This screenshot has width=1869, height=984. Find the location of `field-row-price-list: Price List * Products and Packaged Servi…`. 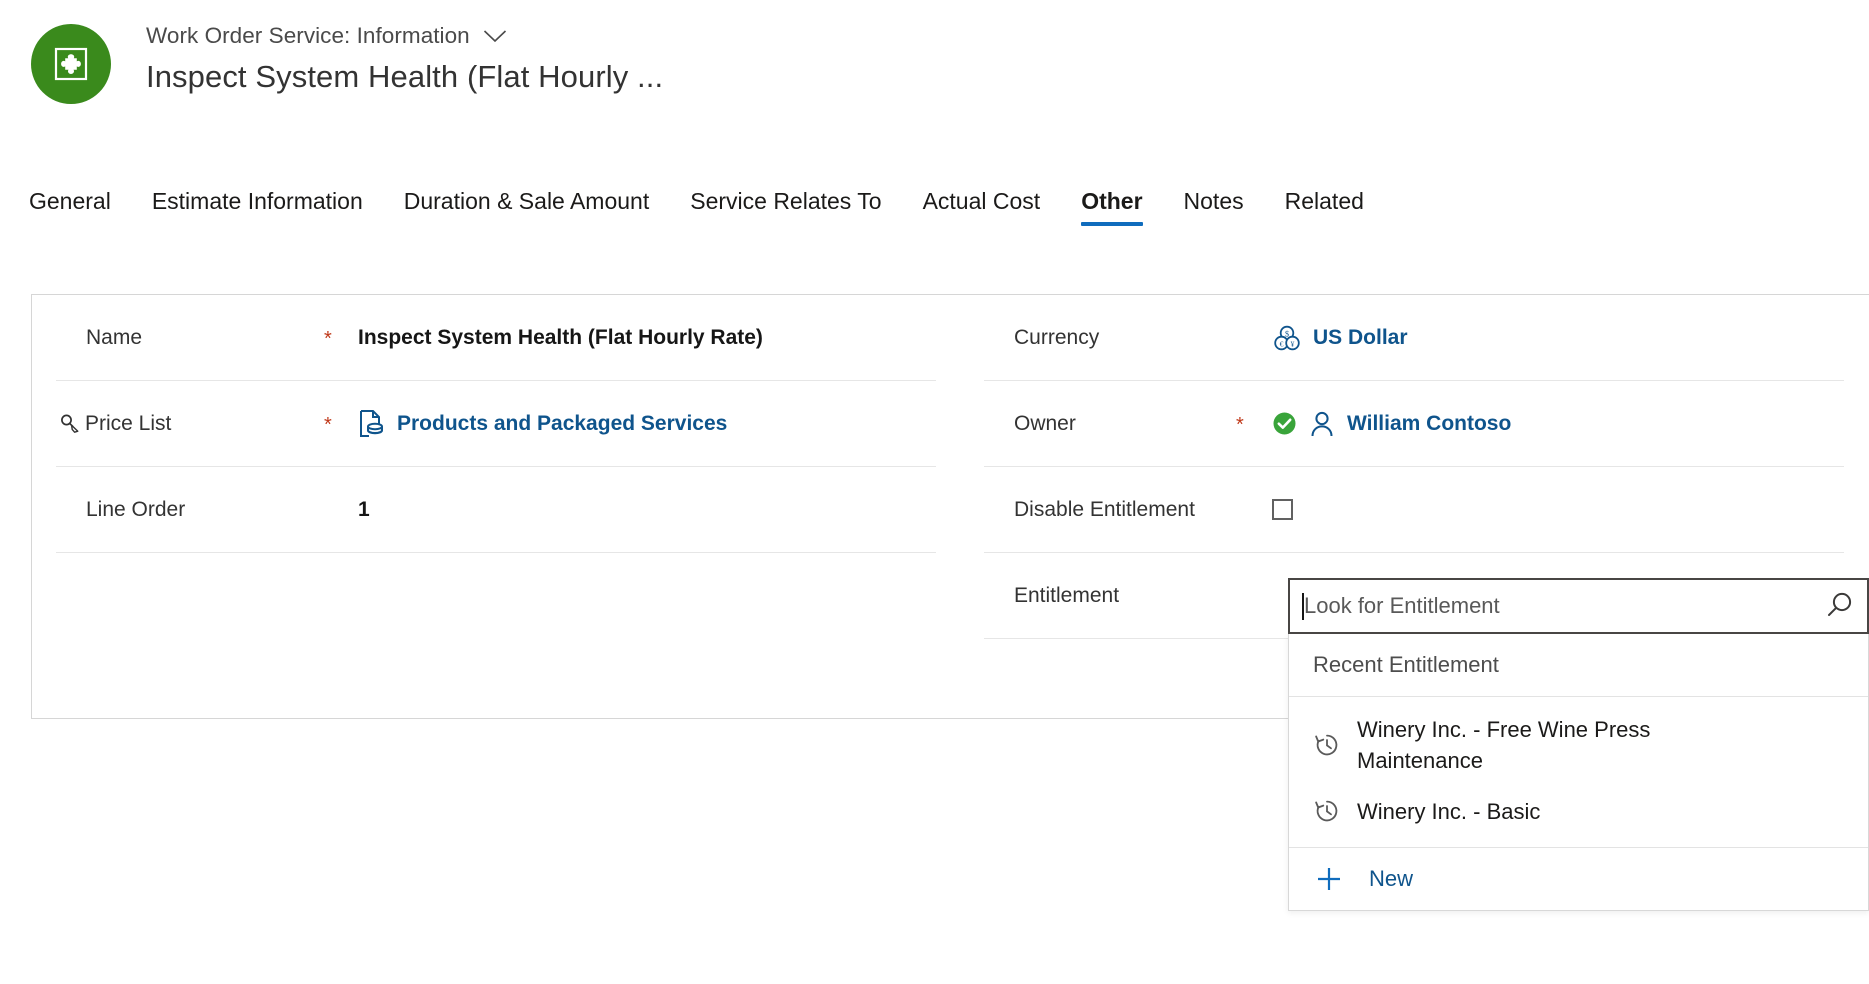

field-row-price-list: Price List * Products and Packaged Servi… is located at coordinates (496, 424).